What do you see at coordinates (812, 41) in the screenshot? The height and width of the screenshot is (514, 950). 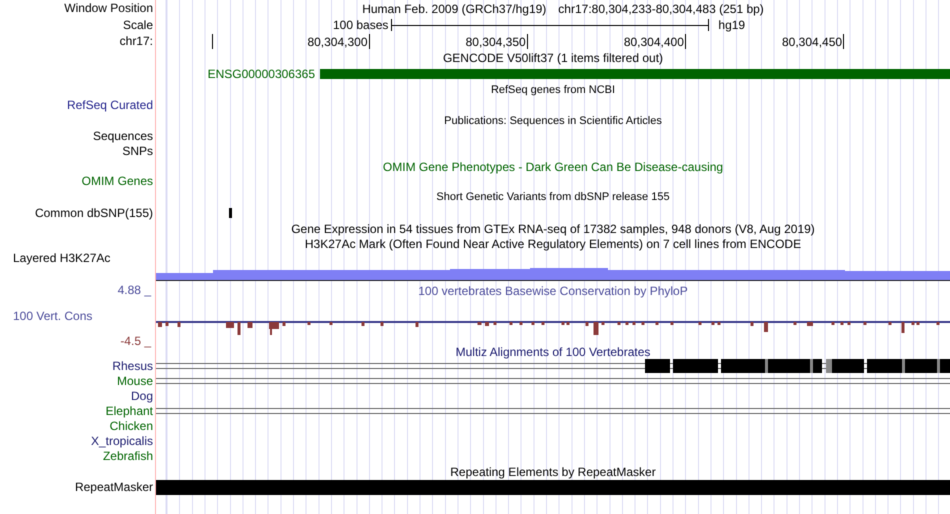 I see `coordinate-label: 80,304,450` at bounding box center [812, 41].